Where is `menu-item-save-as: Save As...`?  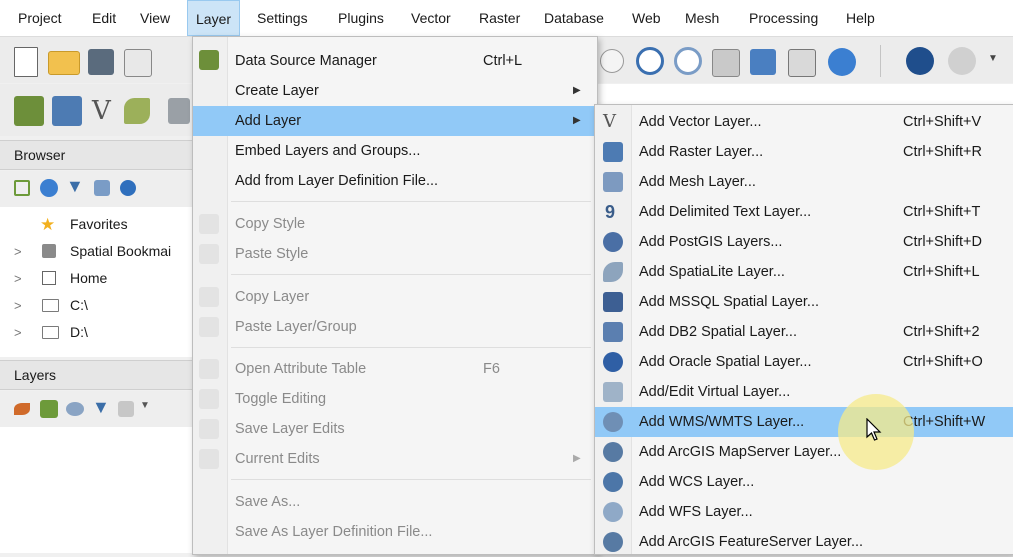 menu-item-save-as: Save As... is located at coordinates (395, 502).